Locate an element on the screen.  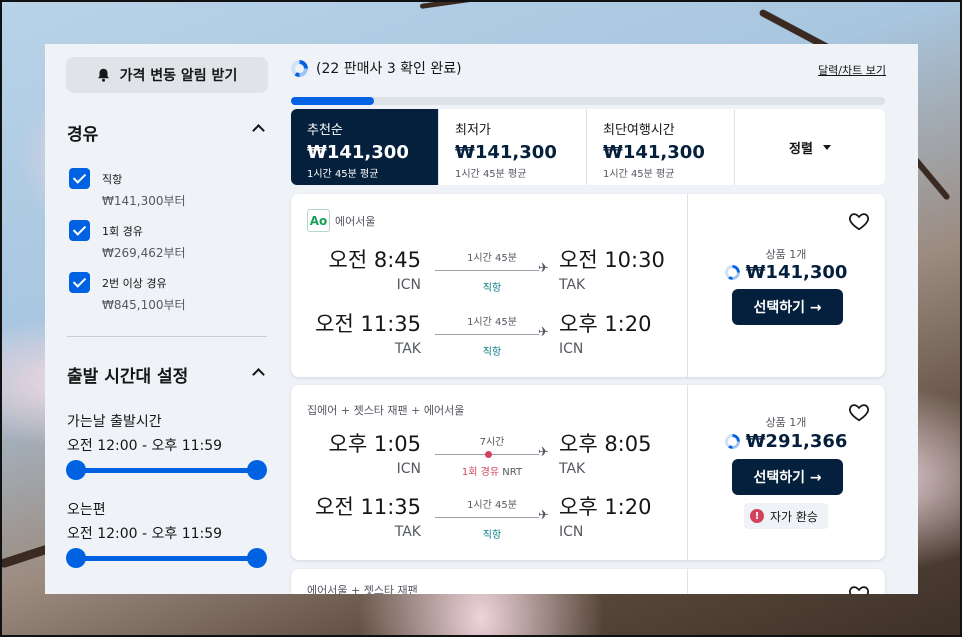
outbound-time-label: 가는날 출발시간 is located at coordinates (114, 422).